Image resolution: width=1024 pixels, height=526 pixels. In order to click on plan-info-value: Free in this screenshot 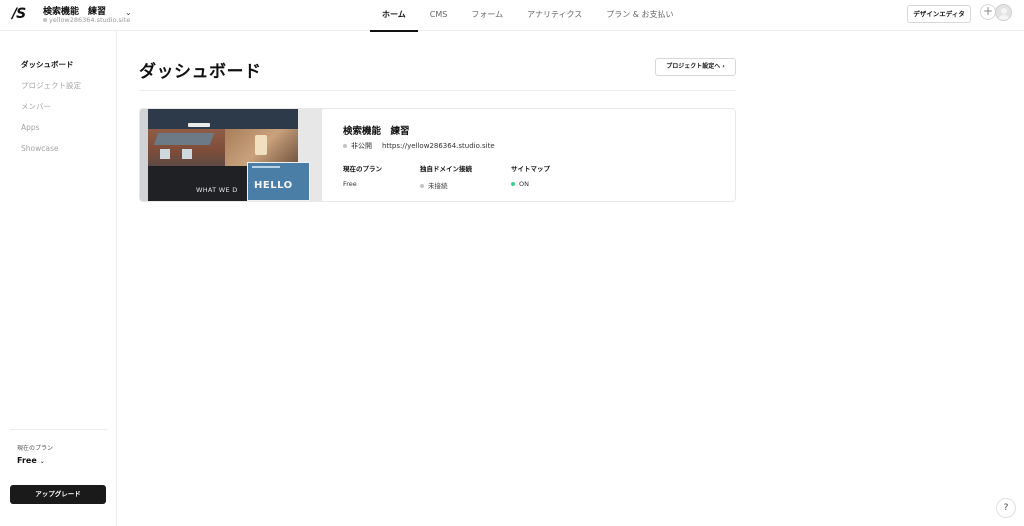, I will do `click(350, 184)`.